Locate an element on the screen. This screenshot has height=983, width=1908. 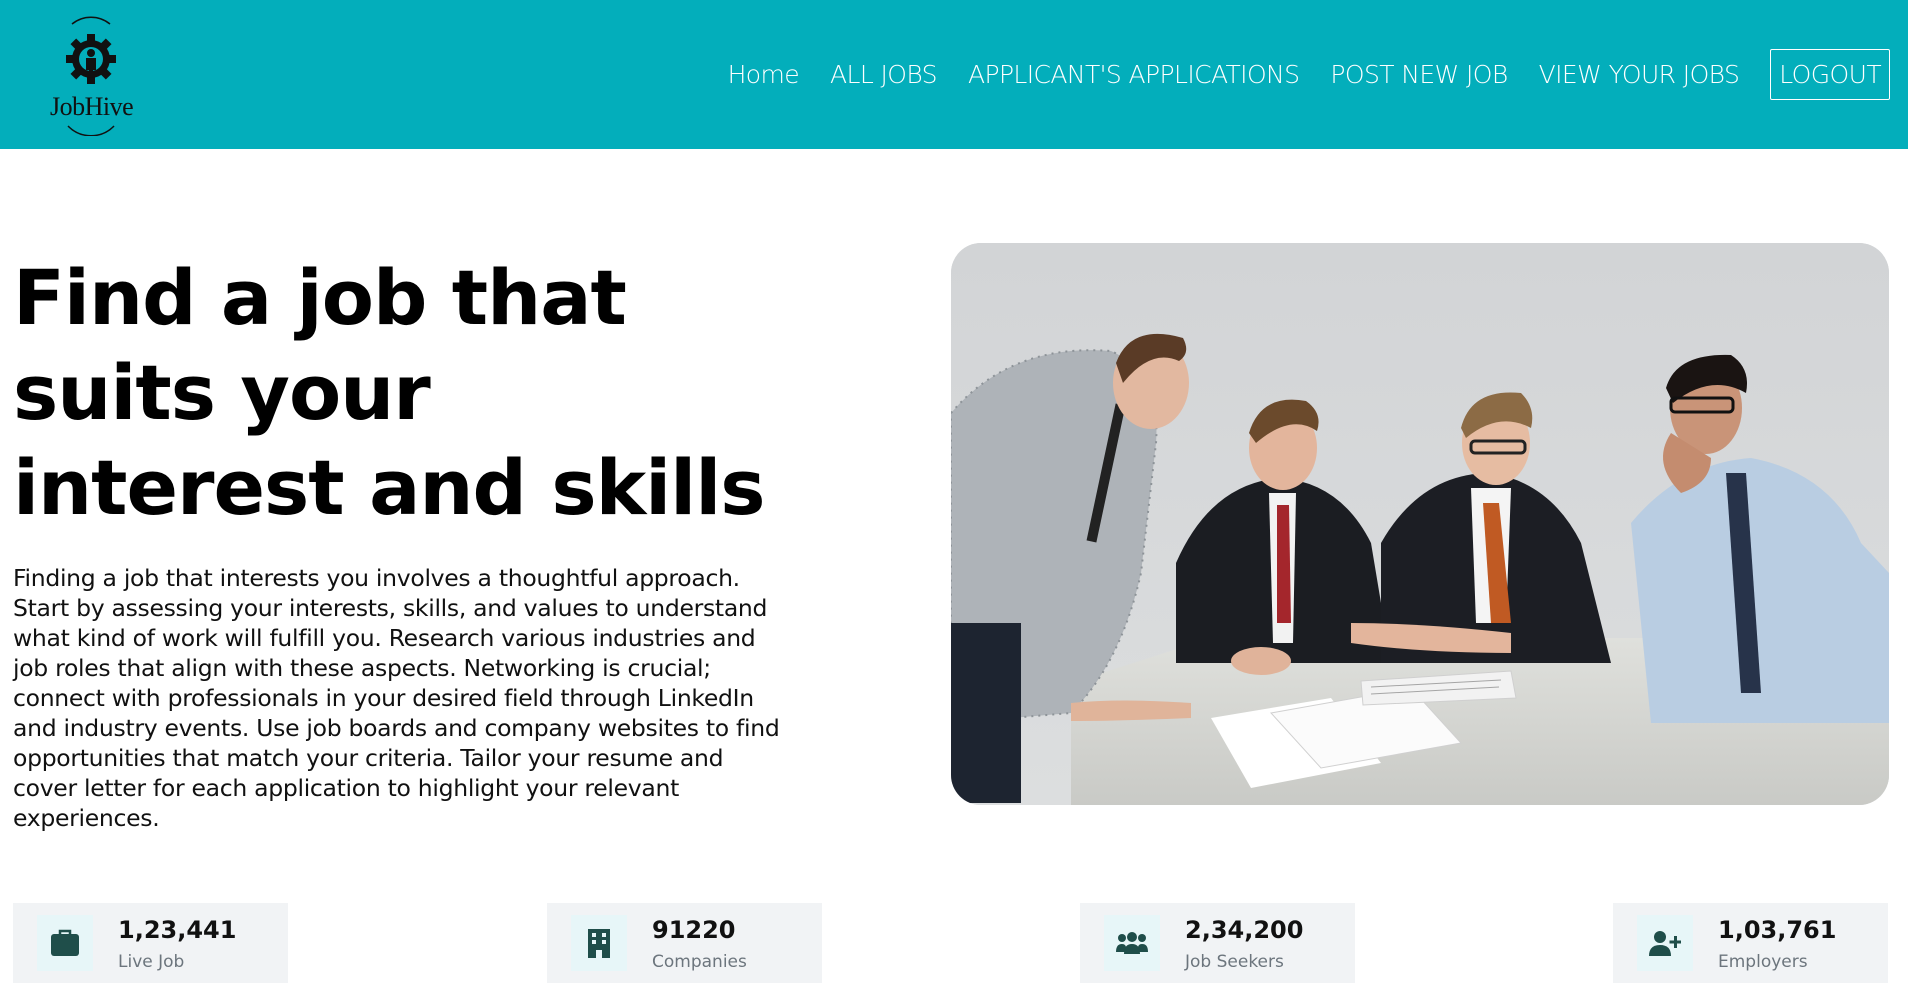
brand-name: JobHive is located at coordinates (92, 106).